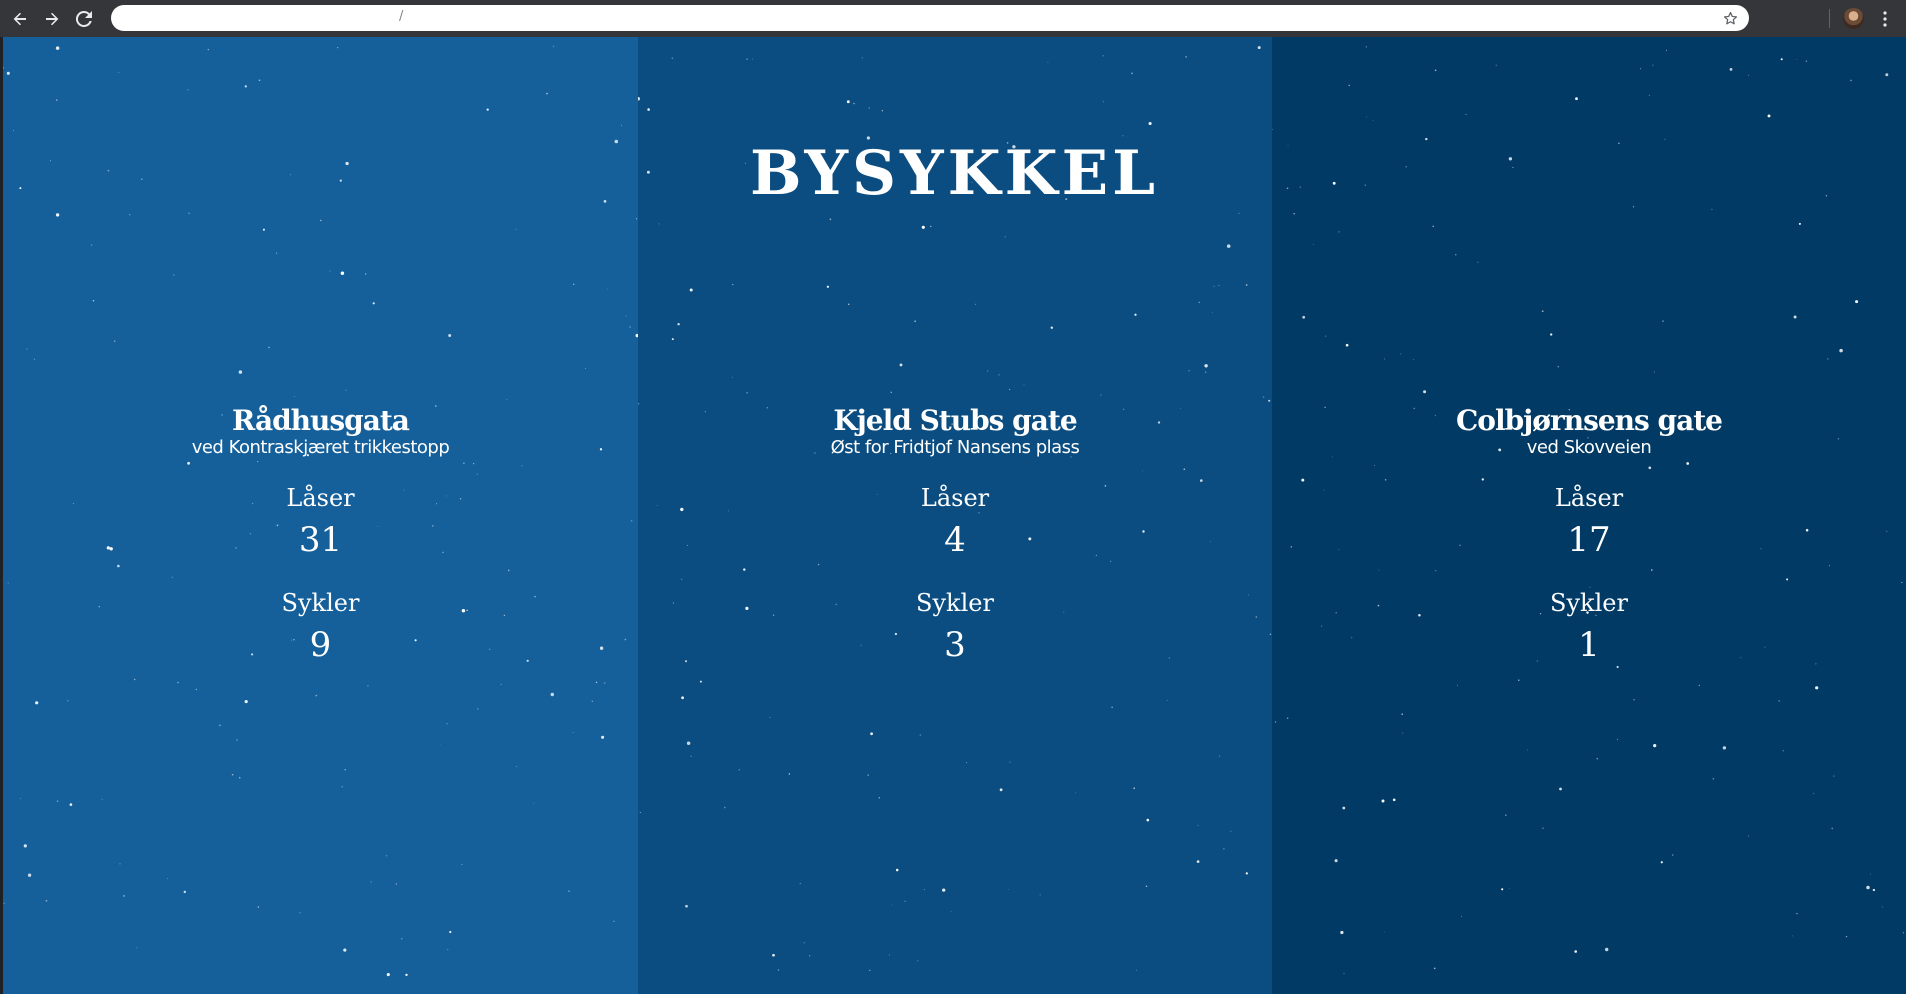 Image resolution: width=1906 pixels, height=994 pixels. What do you see at coordinates (401, 16) in the screenshot?
I see `address-text: /` at bounding box center [401, 16].